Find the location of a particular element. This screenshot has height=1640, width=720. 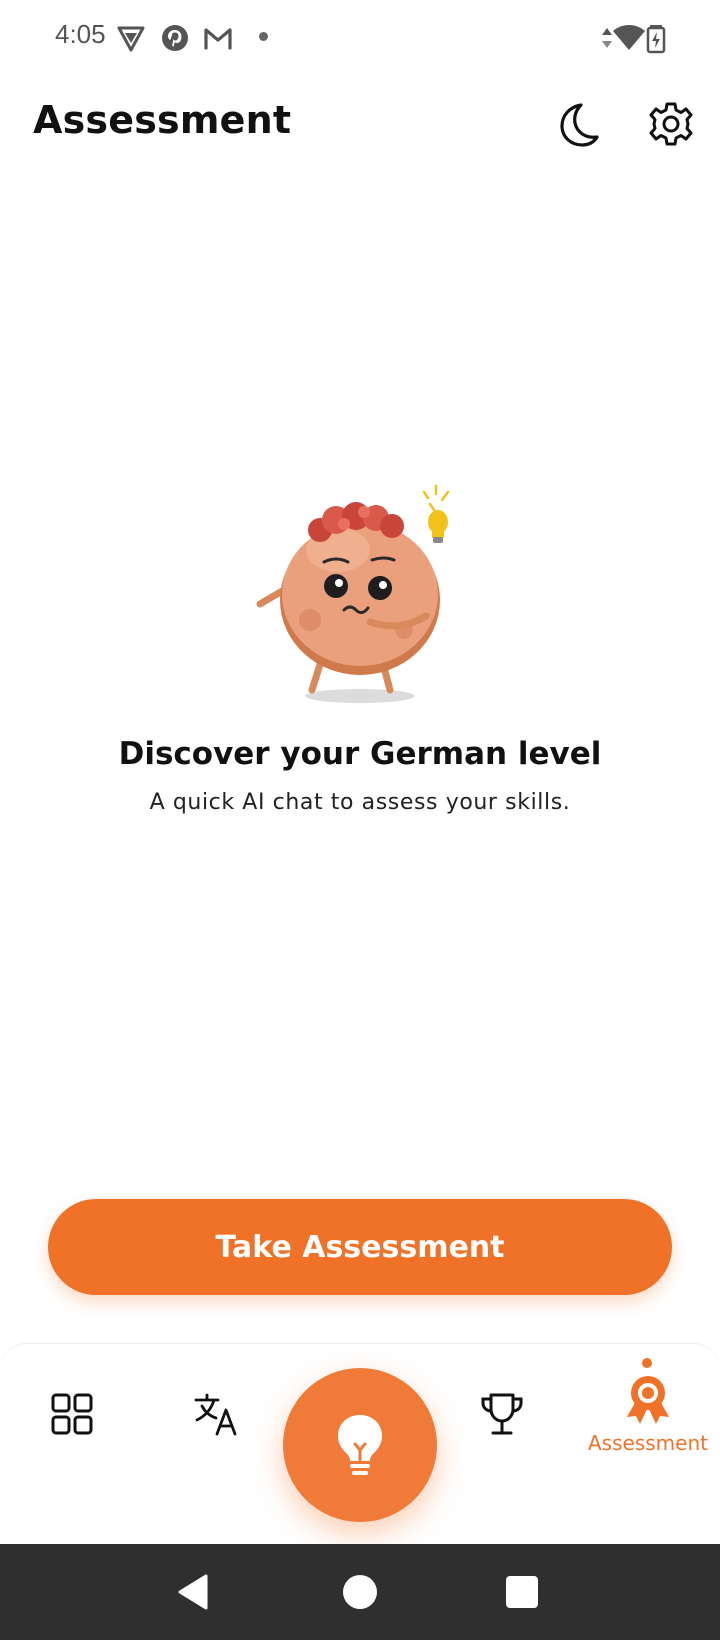

nav-item-learn is located at coordinates (360, 1445).